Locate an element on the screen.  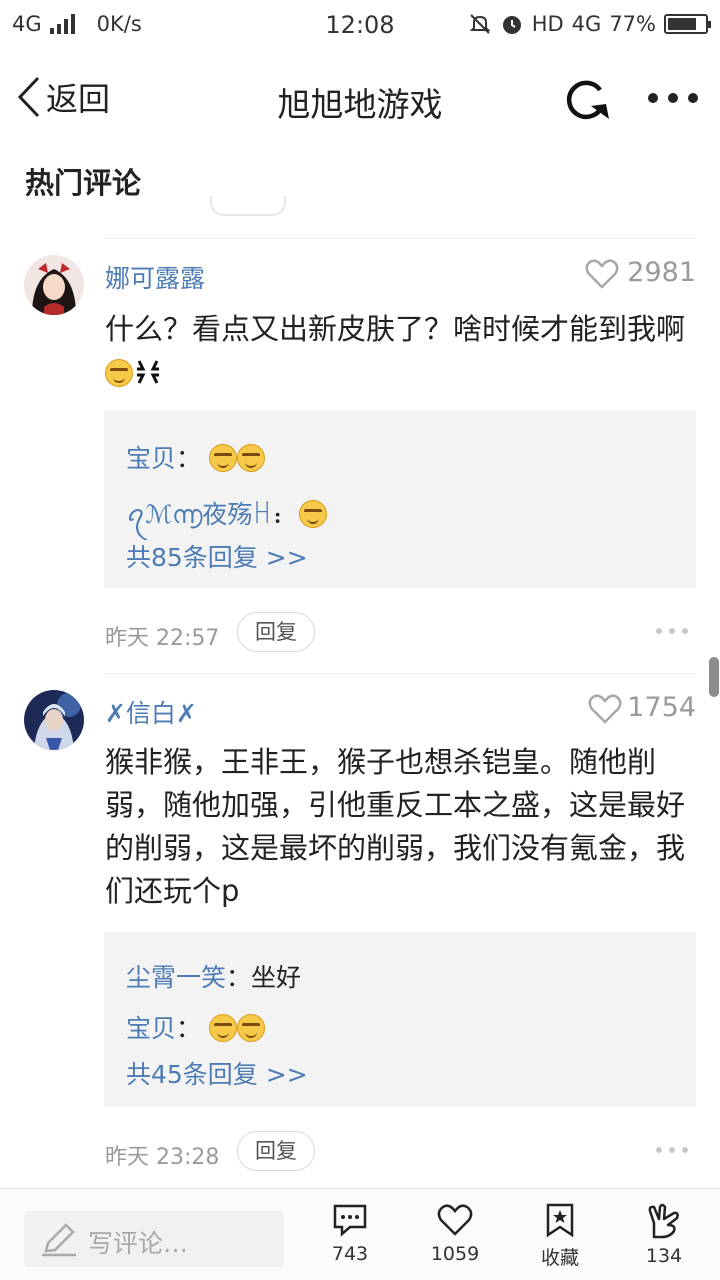
reply-line: 尘霄一笑：坐好 is located at coordinates (214, 977).